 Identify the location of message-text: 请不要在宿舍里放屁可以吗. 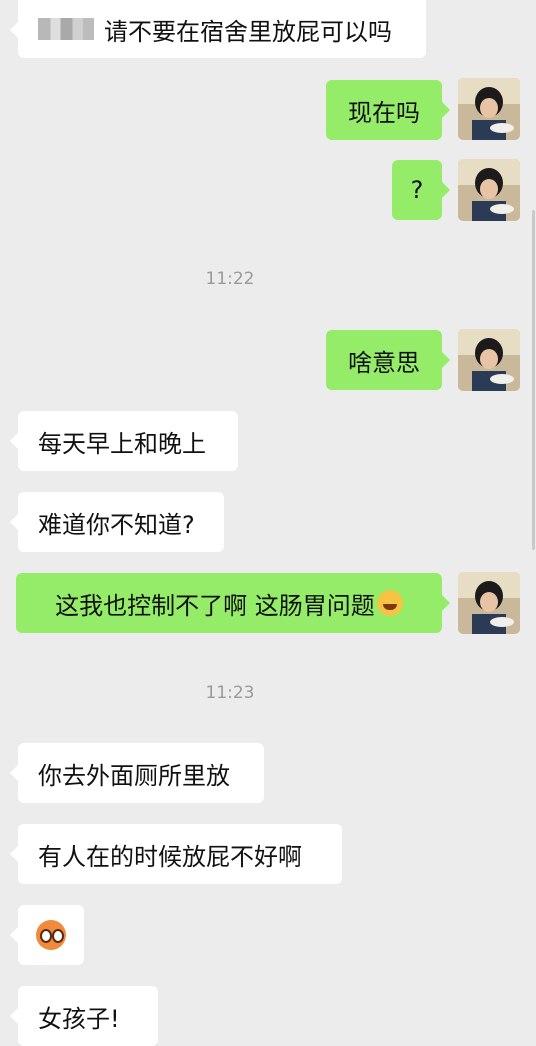
(248, 31).